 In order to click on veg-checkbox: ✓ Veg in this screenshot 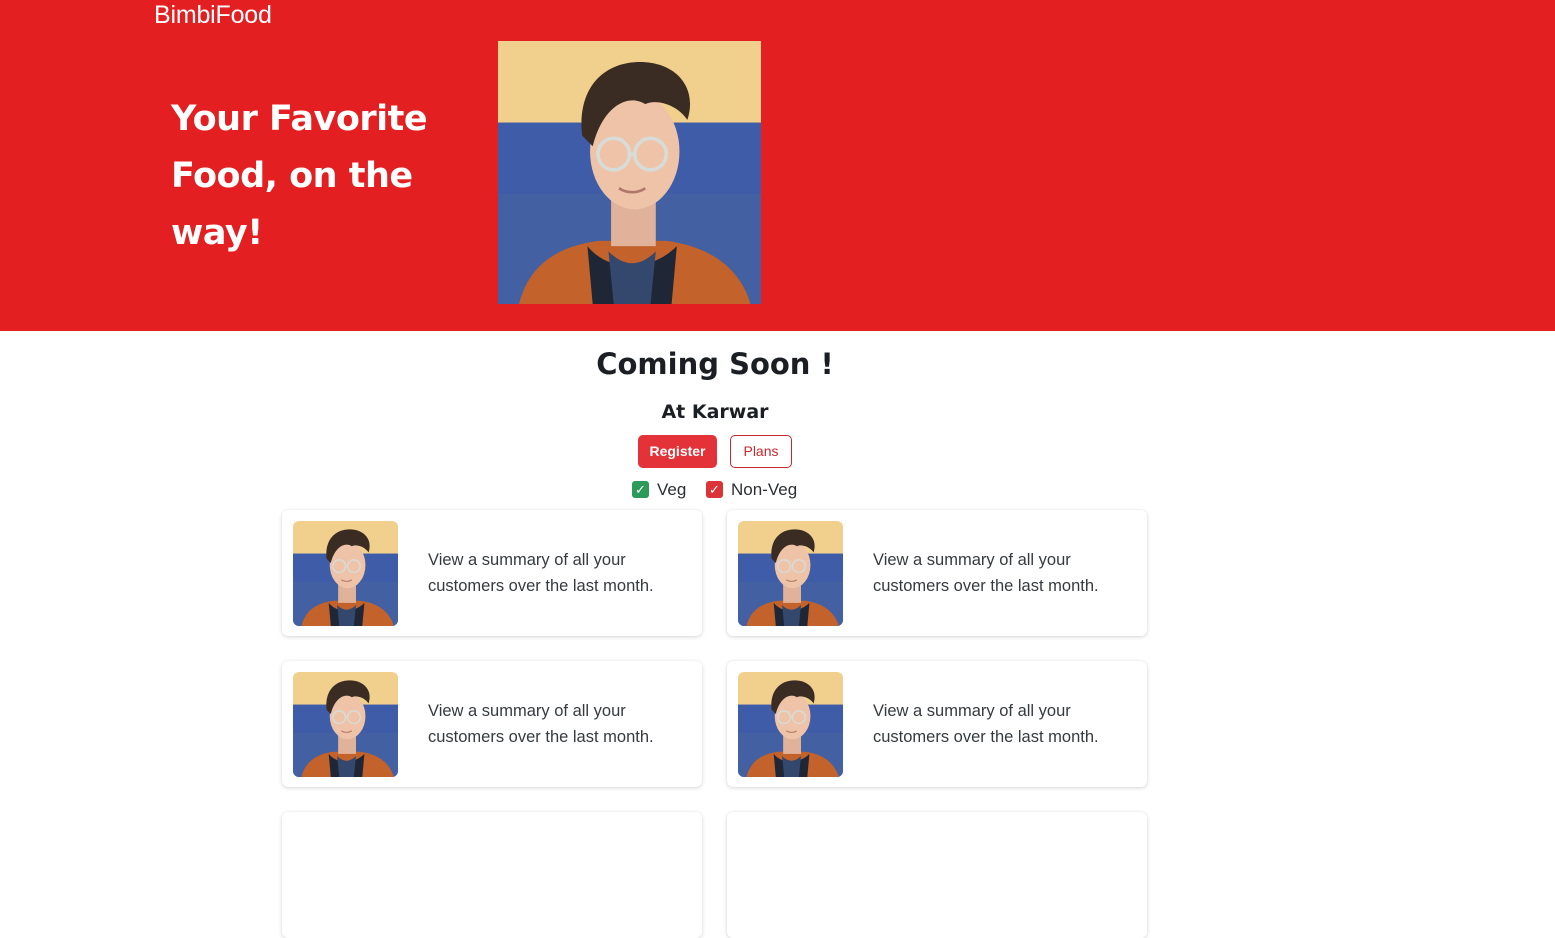, I will do `click(662, 490)`.